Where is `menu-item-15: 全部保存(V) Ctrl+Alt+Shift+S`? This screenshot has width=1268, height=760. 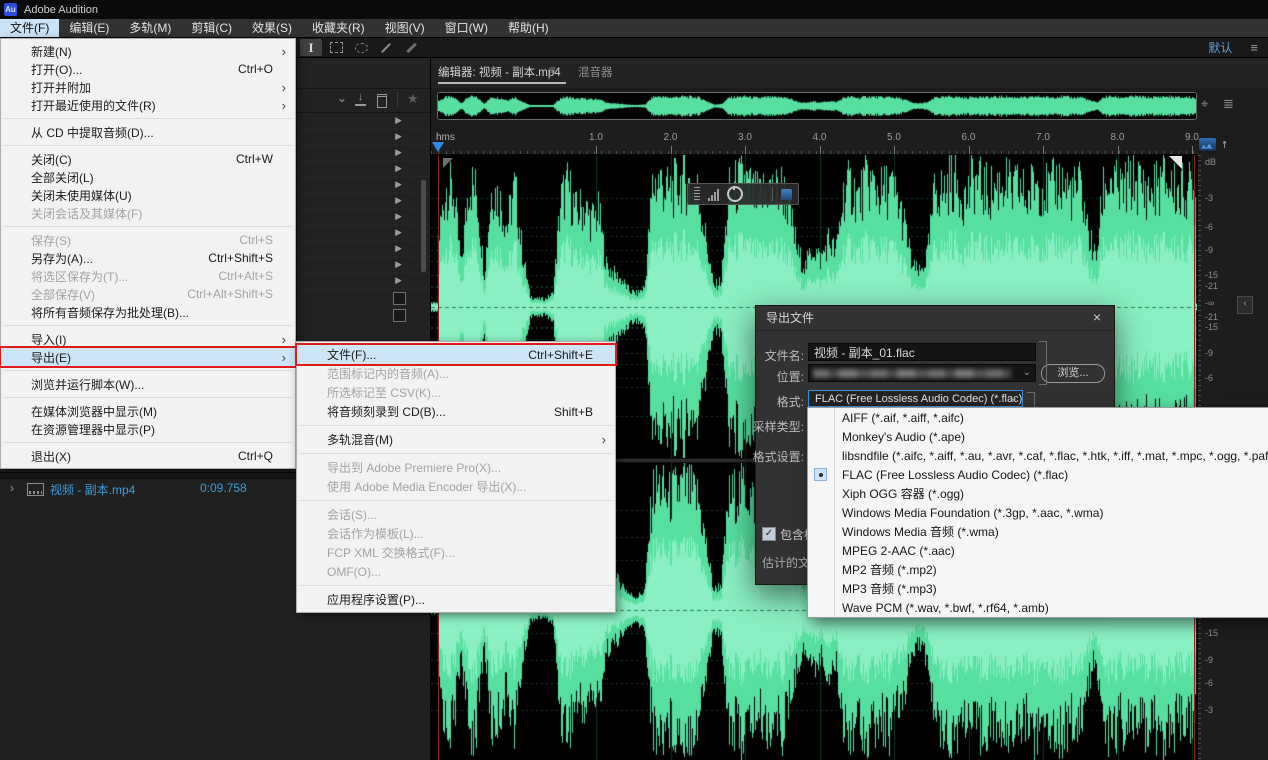
menu-item-15: 全部保存(V) Ctrl+Alt+Shift+S is located at coordinates (148, 294).